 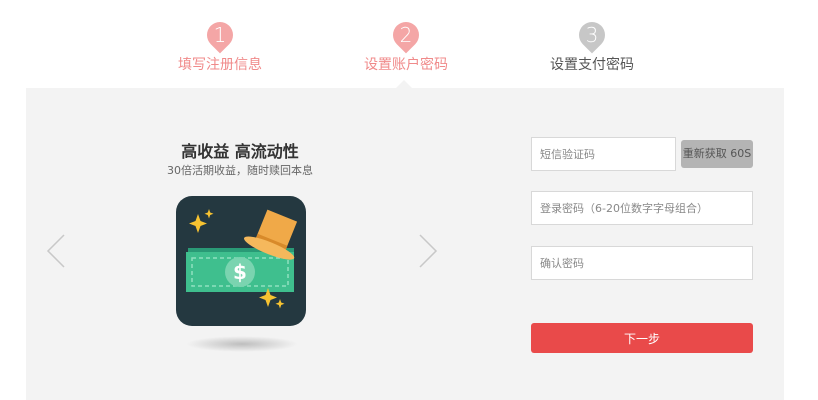 I want to click on step-3: 3 设置支付密码, so click(x=592, y=45).